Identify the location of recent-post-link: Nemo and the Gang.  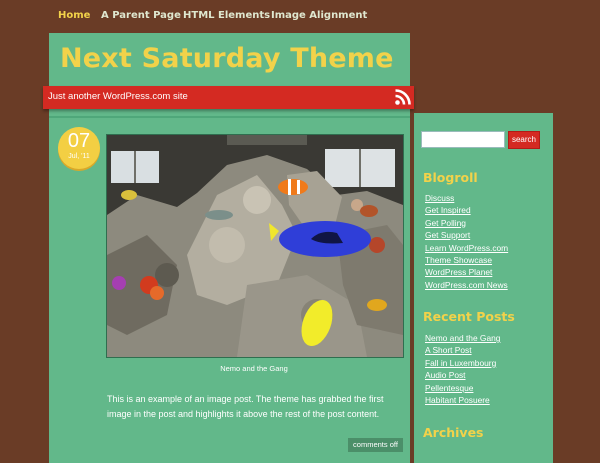
(462, 338).